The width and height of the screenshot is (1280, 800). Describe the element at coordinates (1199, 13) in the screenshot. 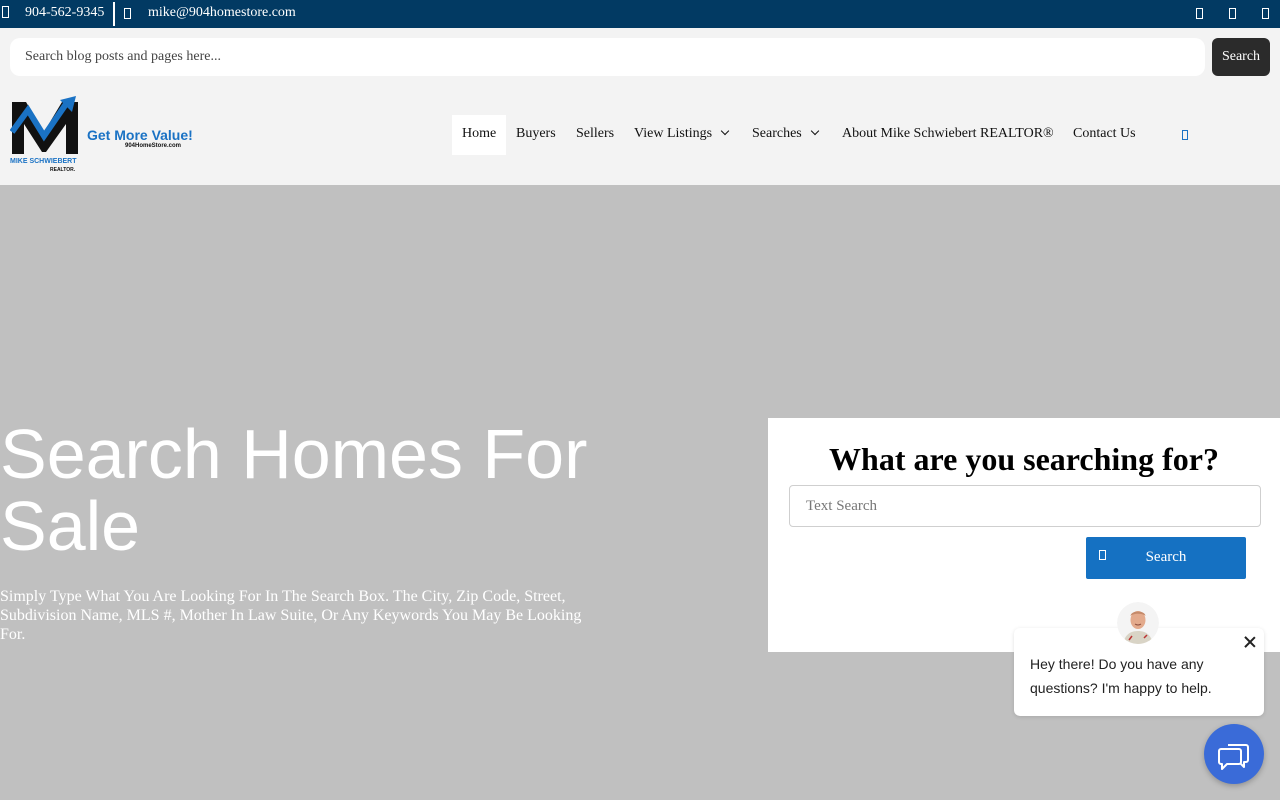

I see `facebook-icon` at that location.